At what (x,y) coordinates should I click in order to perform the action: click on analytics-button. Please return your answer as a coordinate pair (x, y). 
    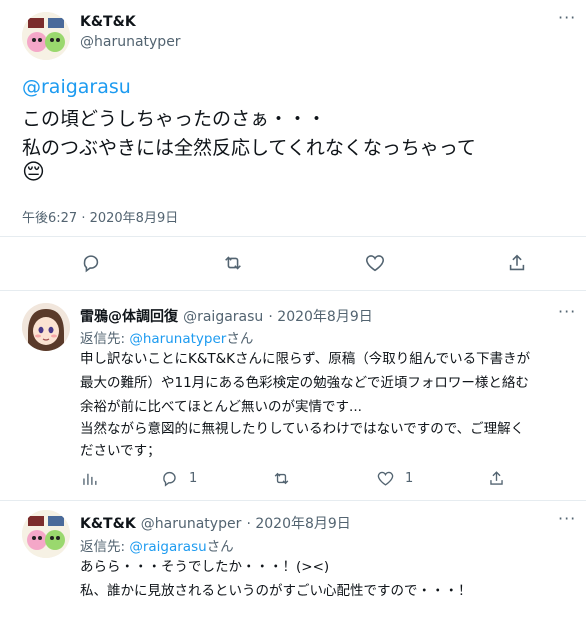
    Looking at the image, I should click on (89, 478).